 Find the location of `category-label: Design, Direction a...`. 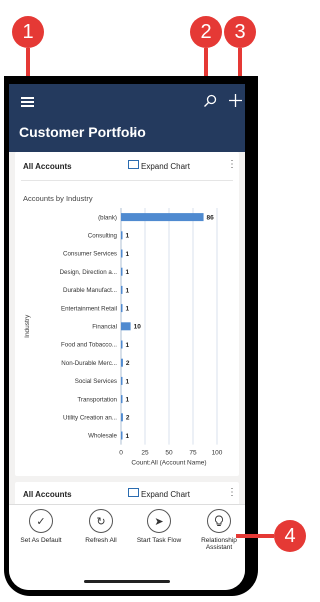

category-label: Design, Direction a... is located at coordinates (89, 272).